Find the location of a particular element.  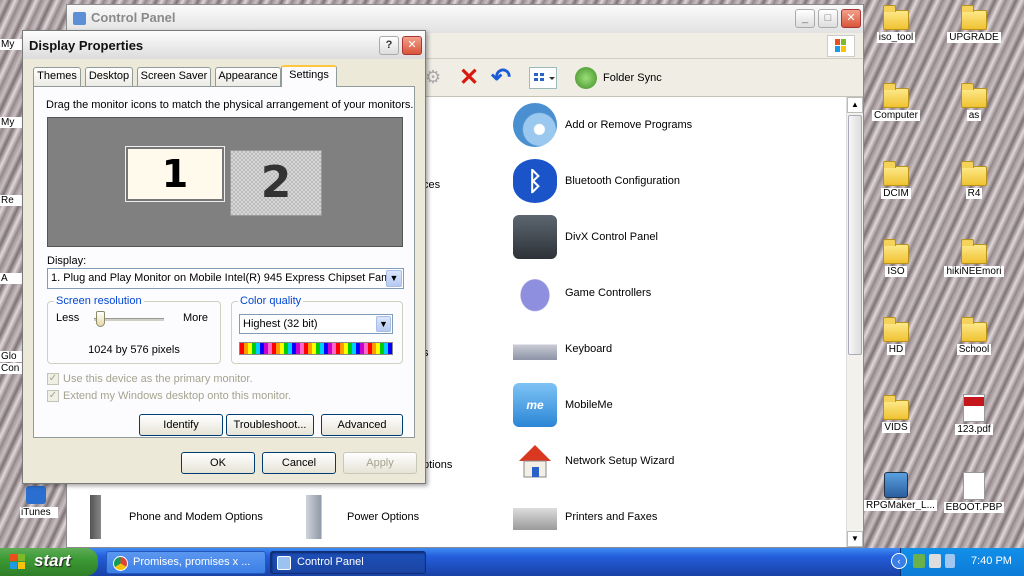

desktop-icon-label: Glo is located at coordinates (11, 356).